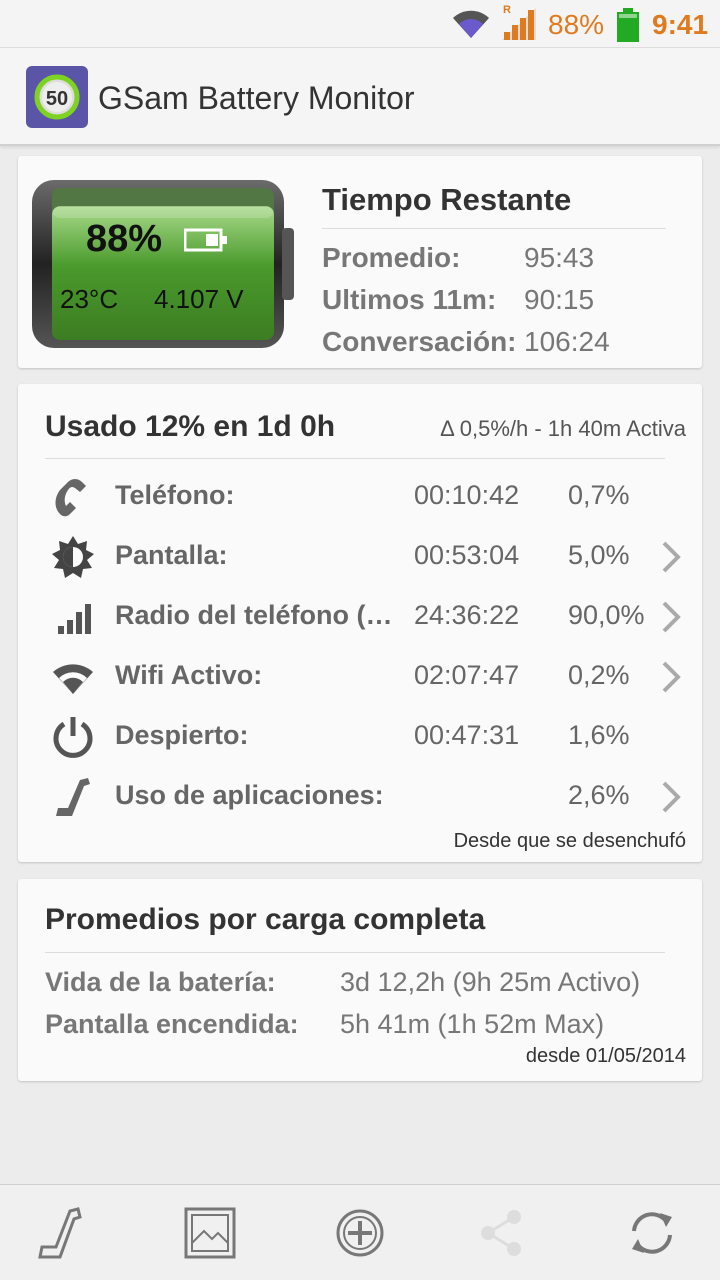 This screenshot has width=720, height=1280. Describe the element at coordinates (605, 1056) in the screenshot. I see `promedios-footer: desde 01/05/2014` at that location.